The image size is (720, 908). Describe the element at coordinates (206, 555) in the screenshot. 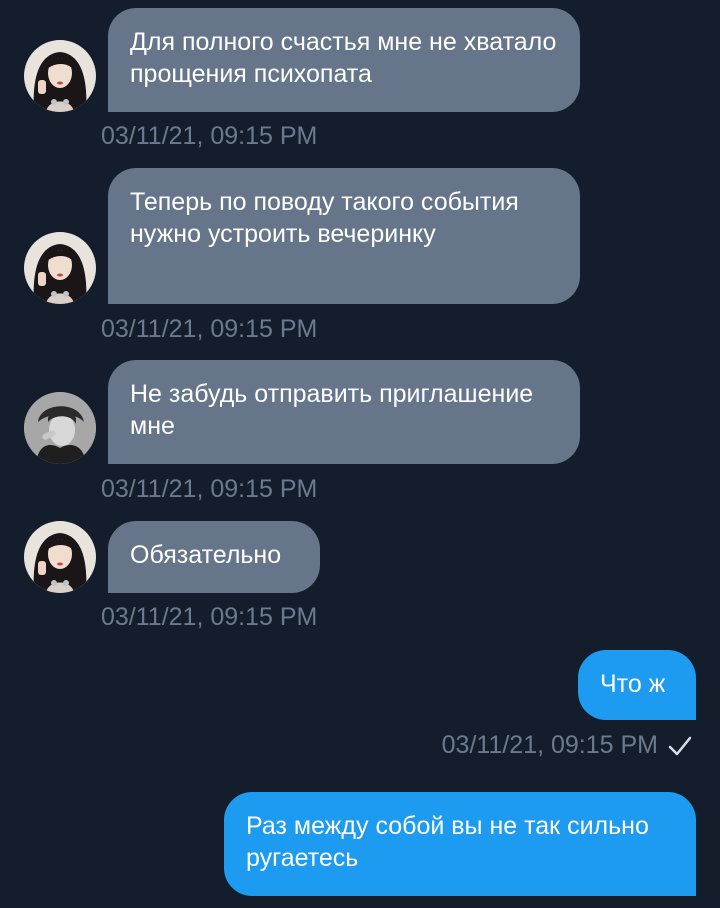

I see `message-text: Обязательно` at that location.